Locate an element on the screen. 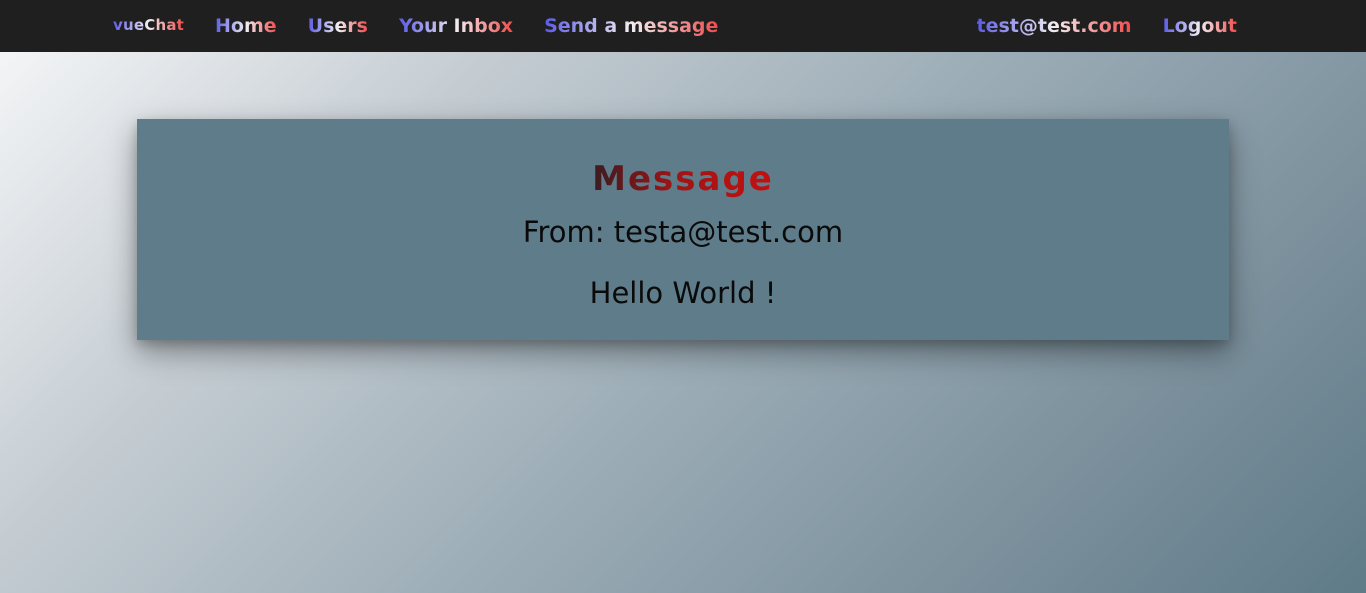 The image size is (1366, 593). message-body: Hello World ! is located at coordinates (683, 293).